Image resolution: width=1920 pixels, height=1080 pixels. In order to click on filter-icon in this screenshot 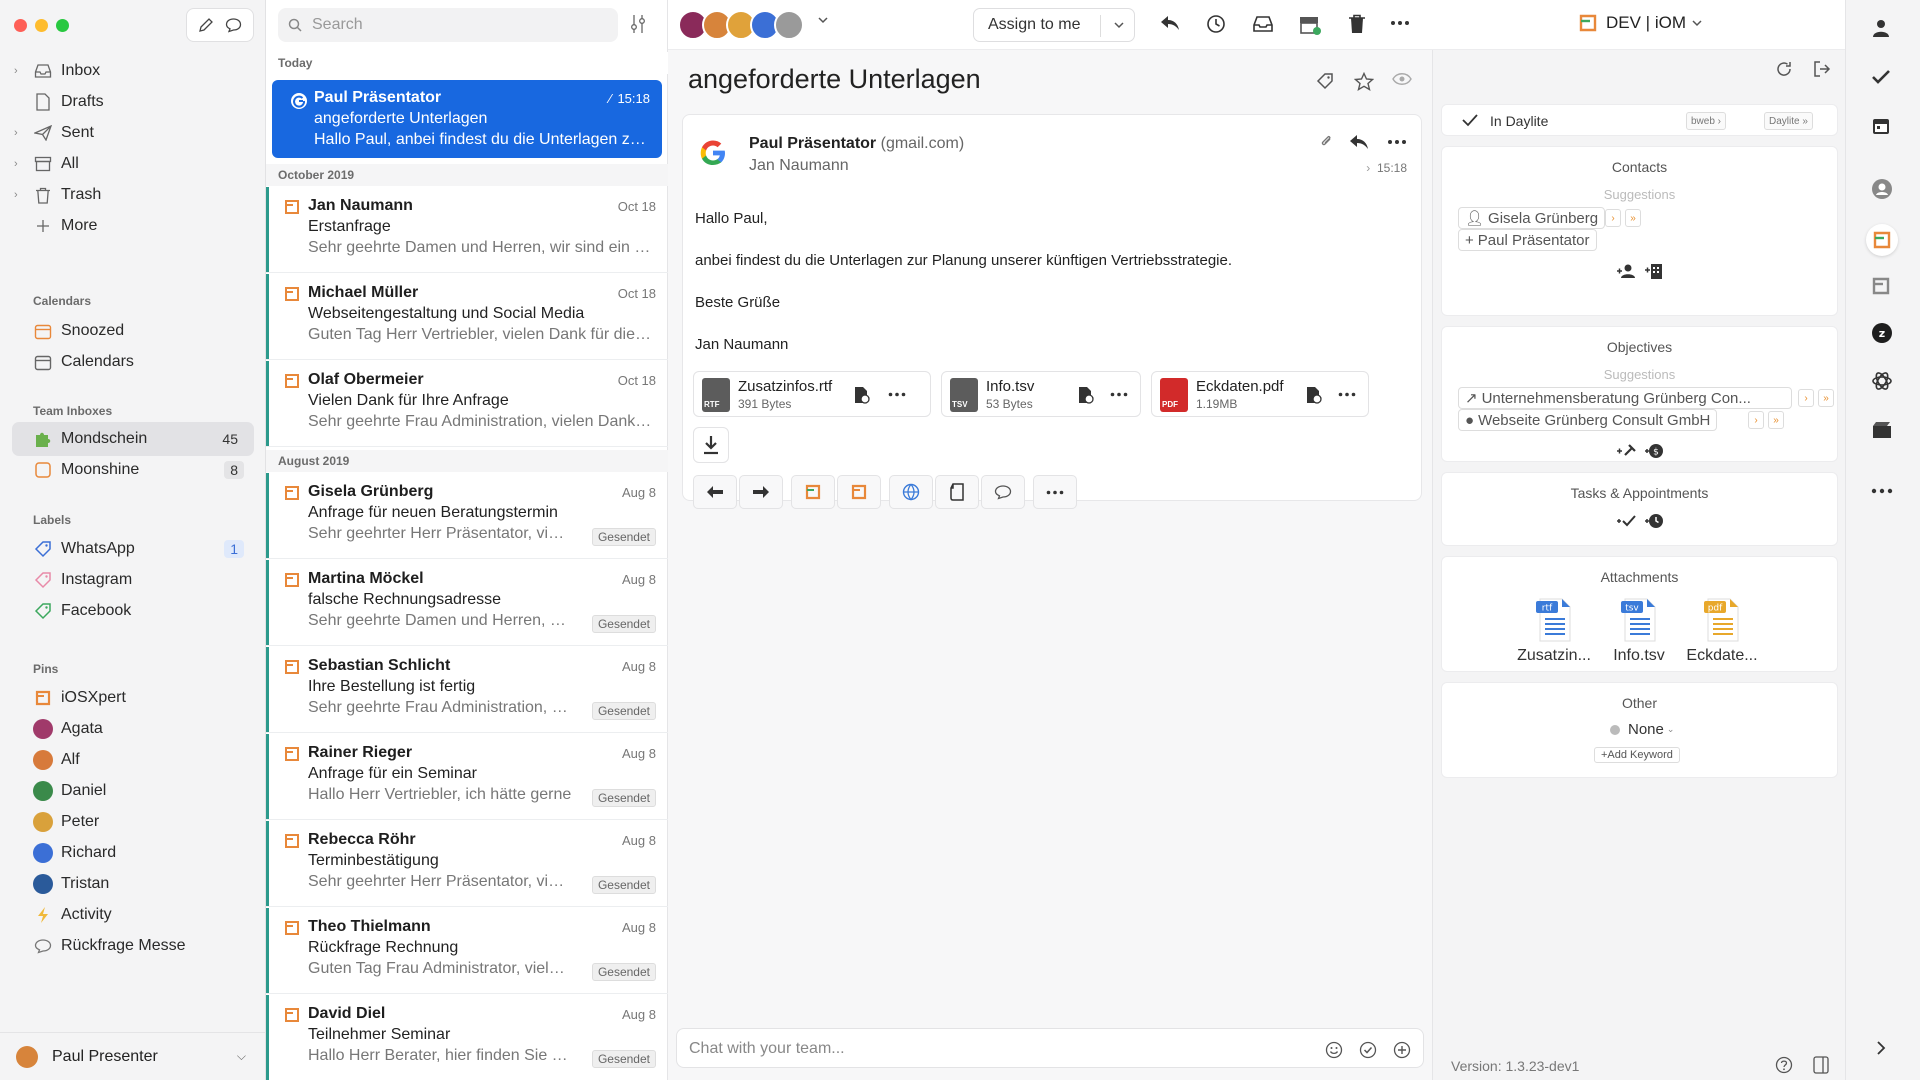, I will do `click(638, 24)`.